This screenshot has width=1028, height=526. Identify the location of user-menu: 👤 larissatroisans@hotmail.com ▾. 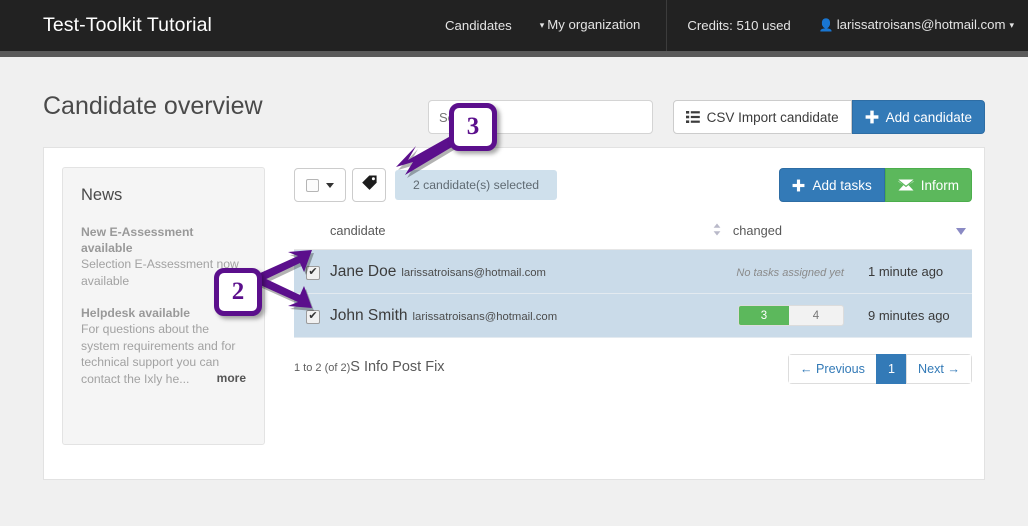
(916, 26).